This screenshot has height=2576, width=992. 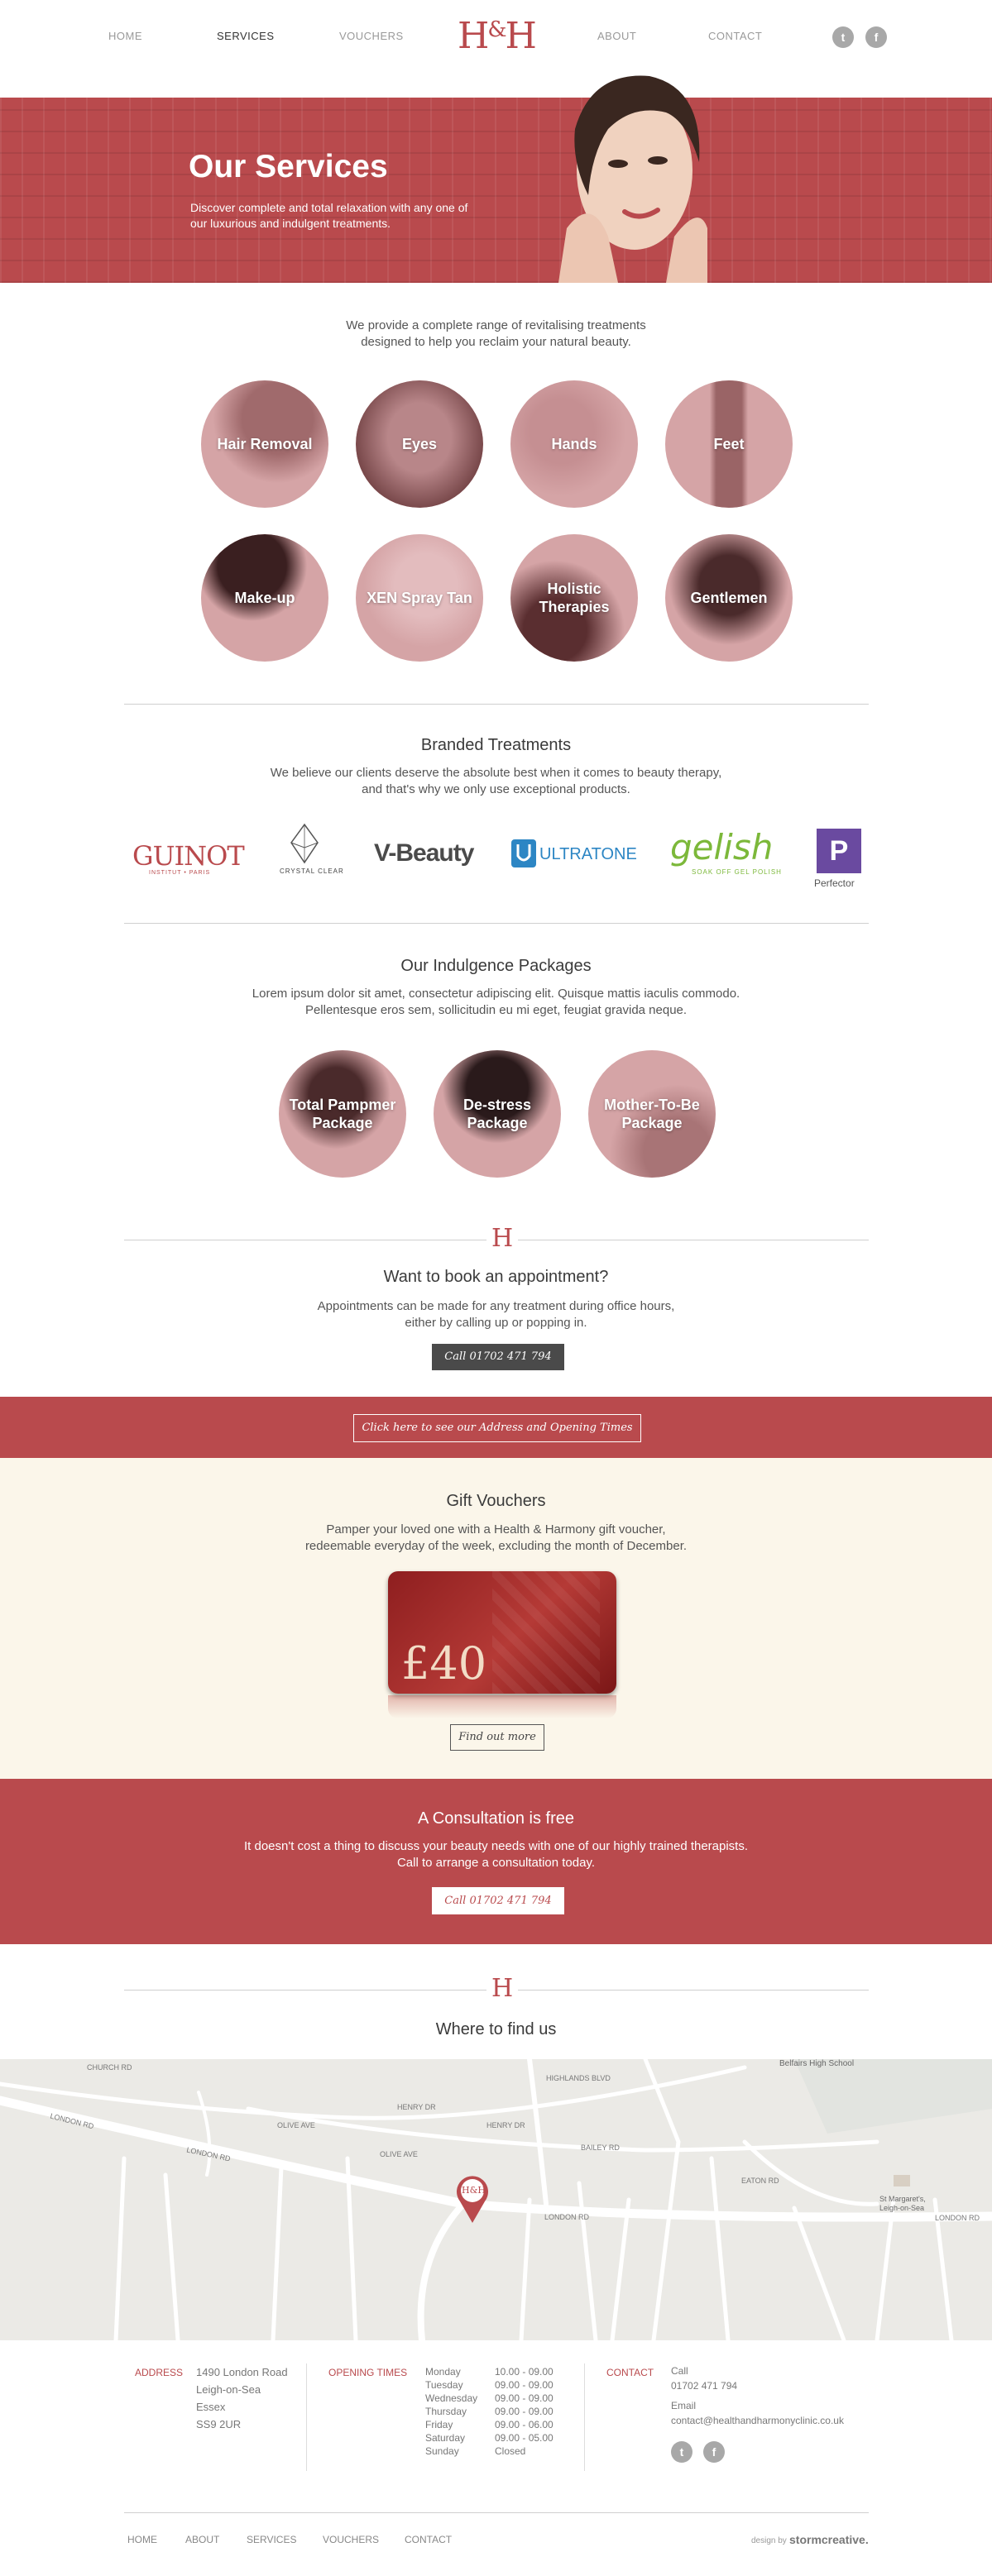 What do you see at coordinates (444, 1663) in the screenshot?
I see `voucher-amount: £40` at bounding box center [444, 1663].